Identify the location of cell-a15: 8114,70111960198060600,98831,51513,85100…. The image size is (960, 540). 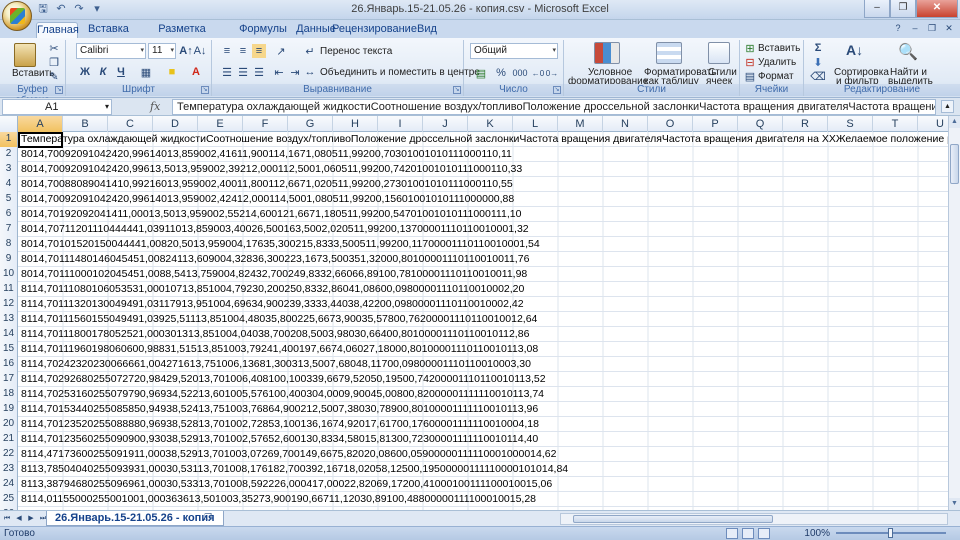
(278, 349).